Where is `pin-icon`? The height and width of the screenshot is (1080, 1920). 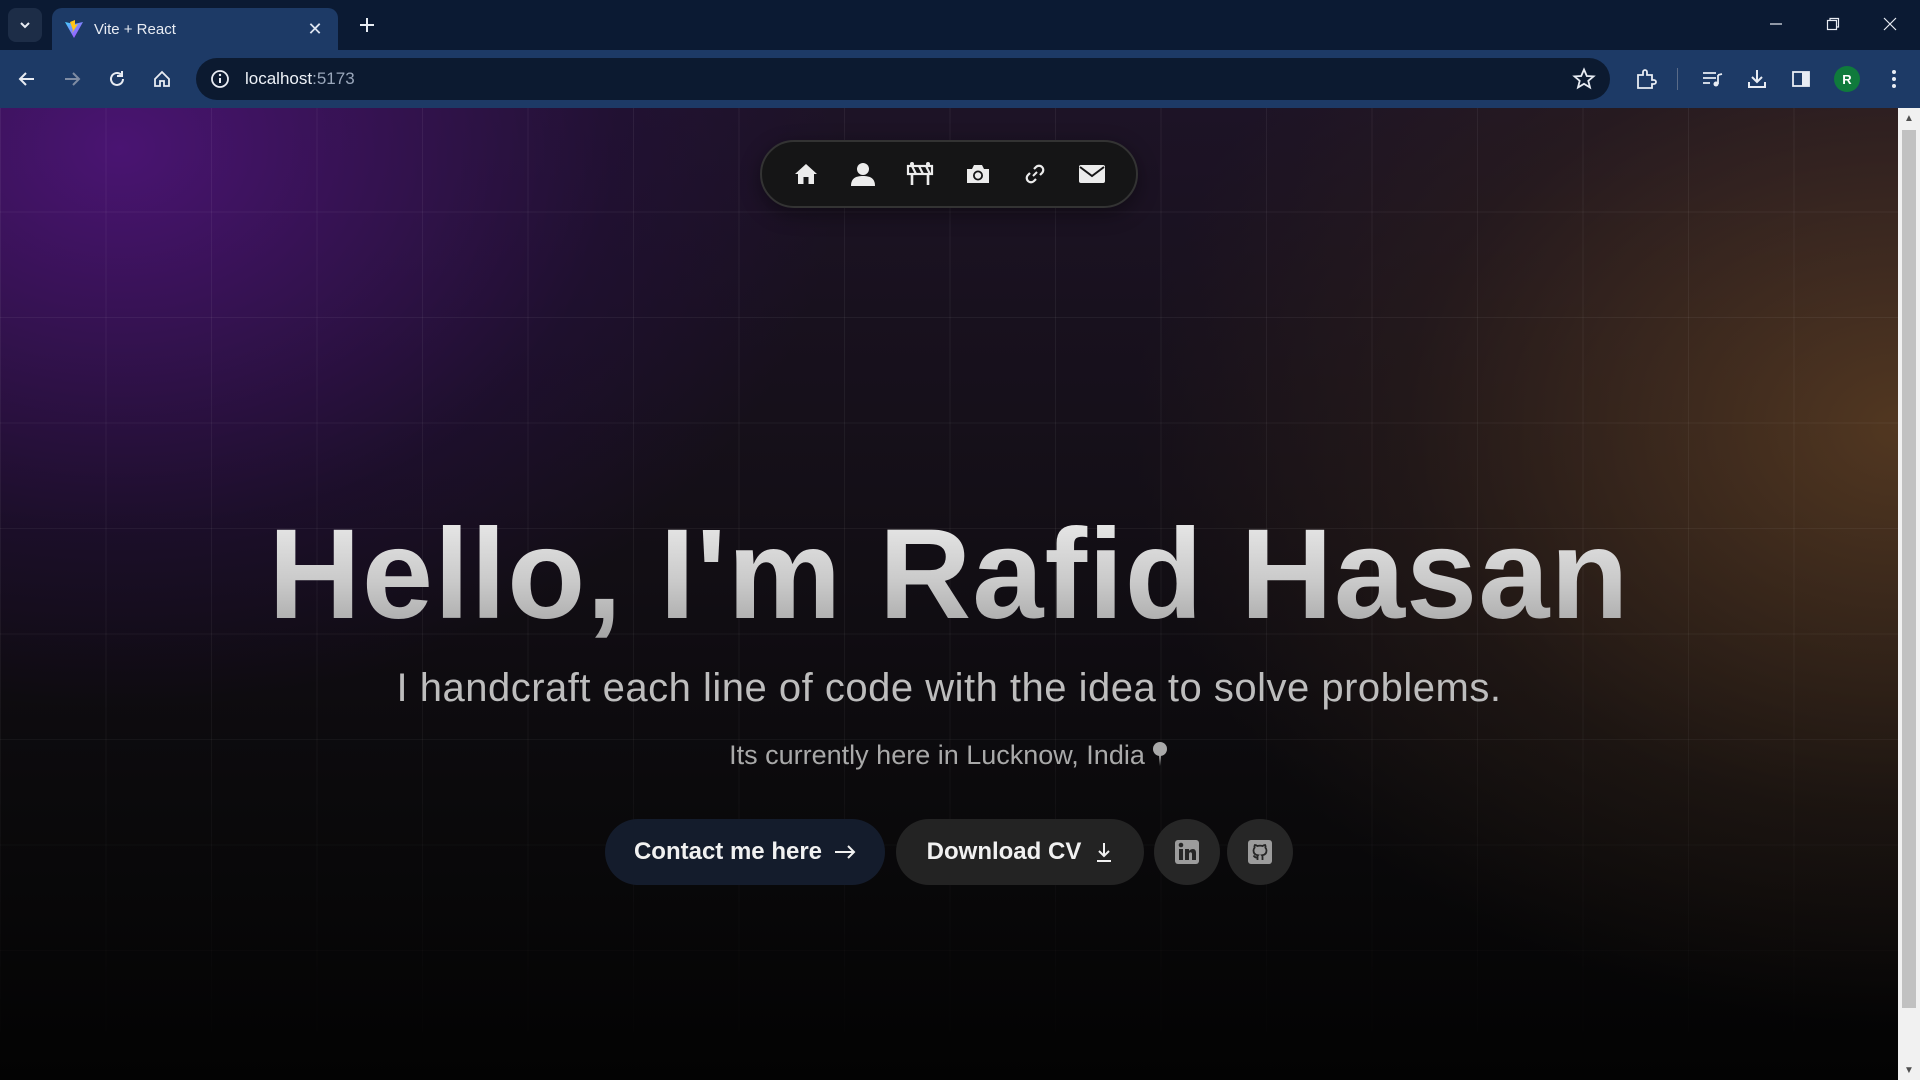
pin-icon is located at coordinates (1159, 754).